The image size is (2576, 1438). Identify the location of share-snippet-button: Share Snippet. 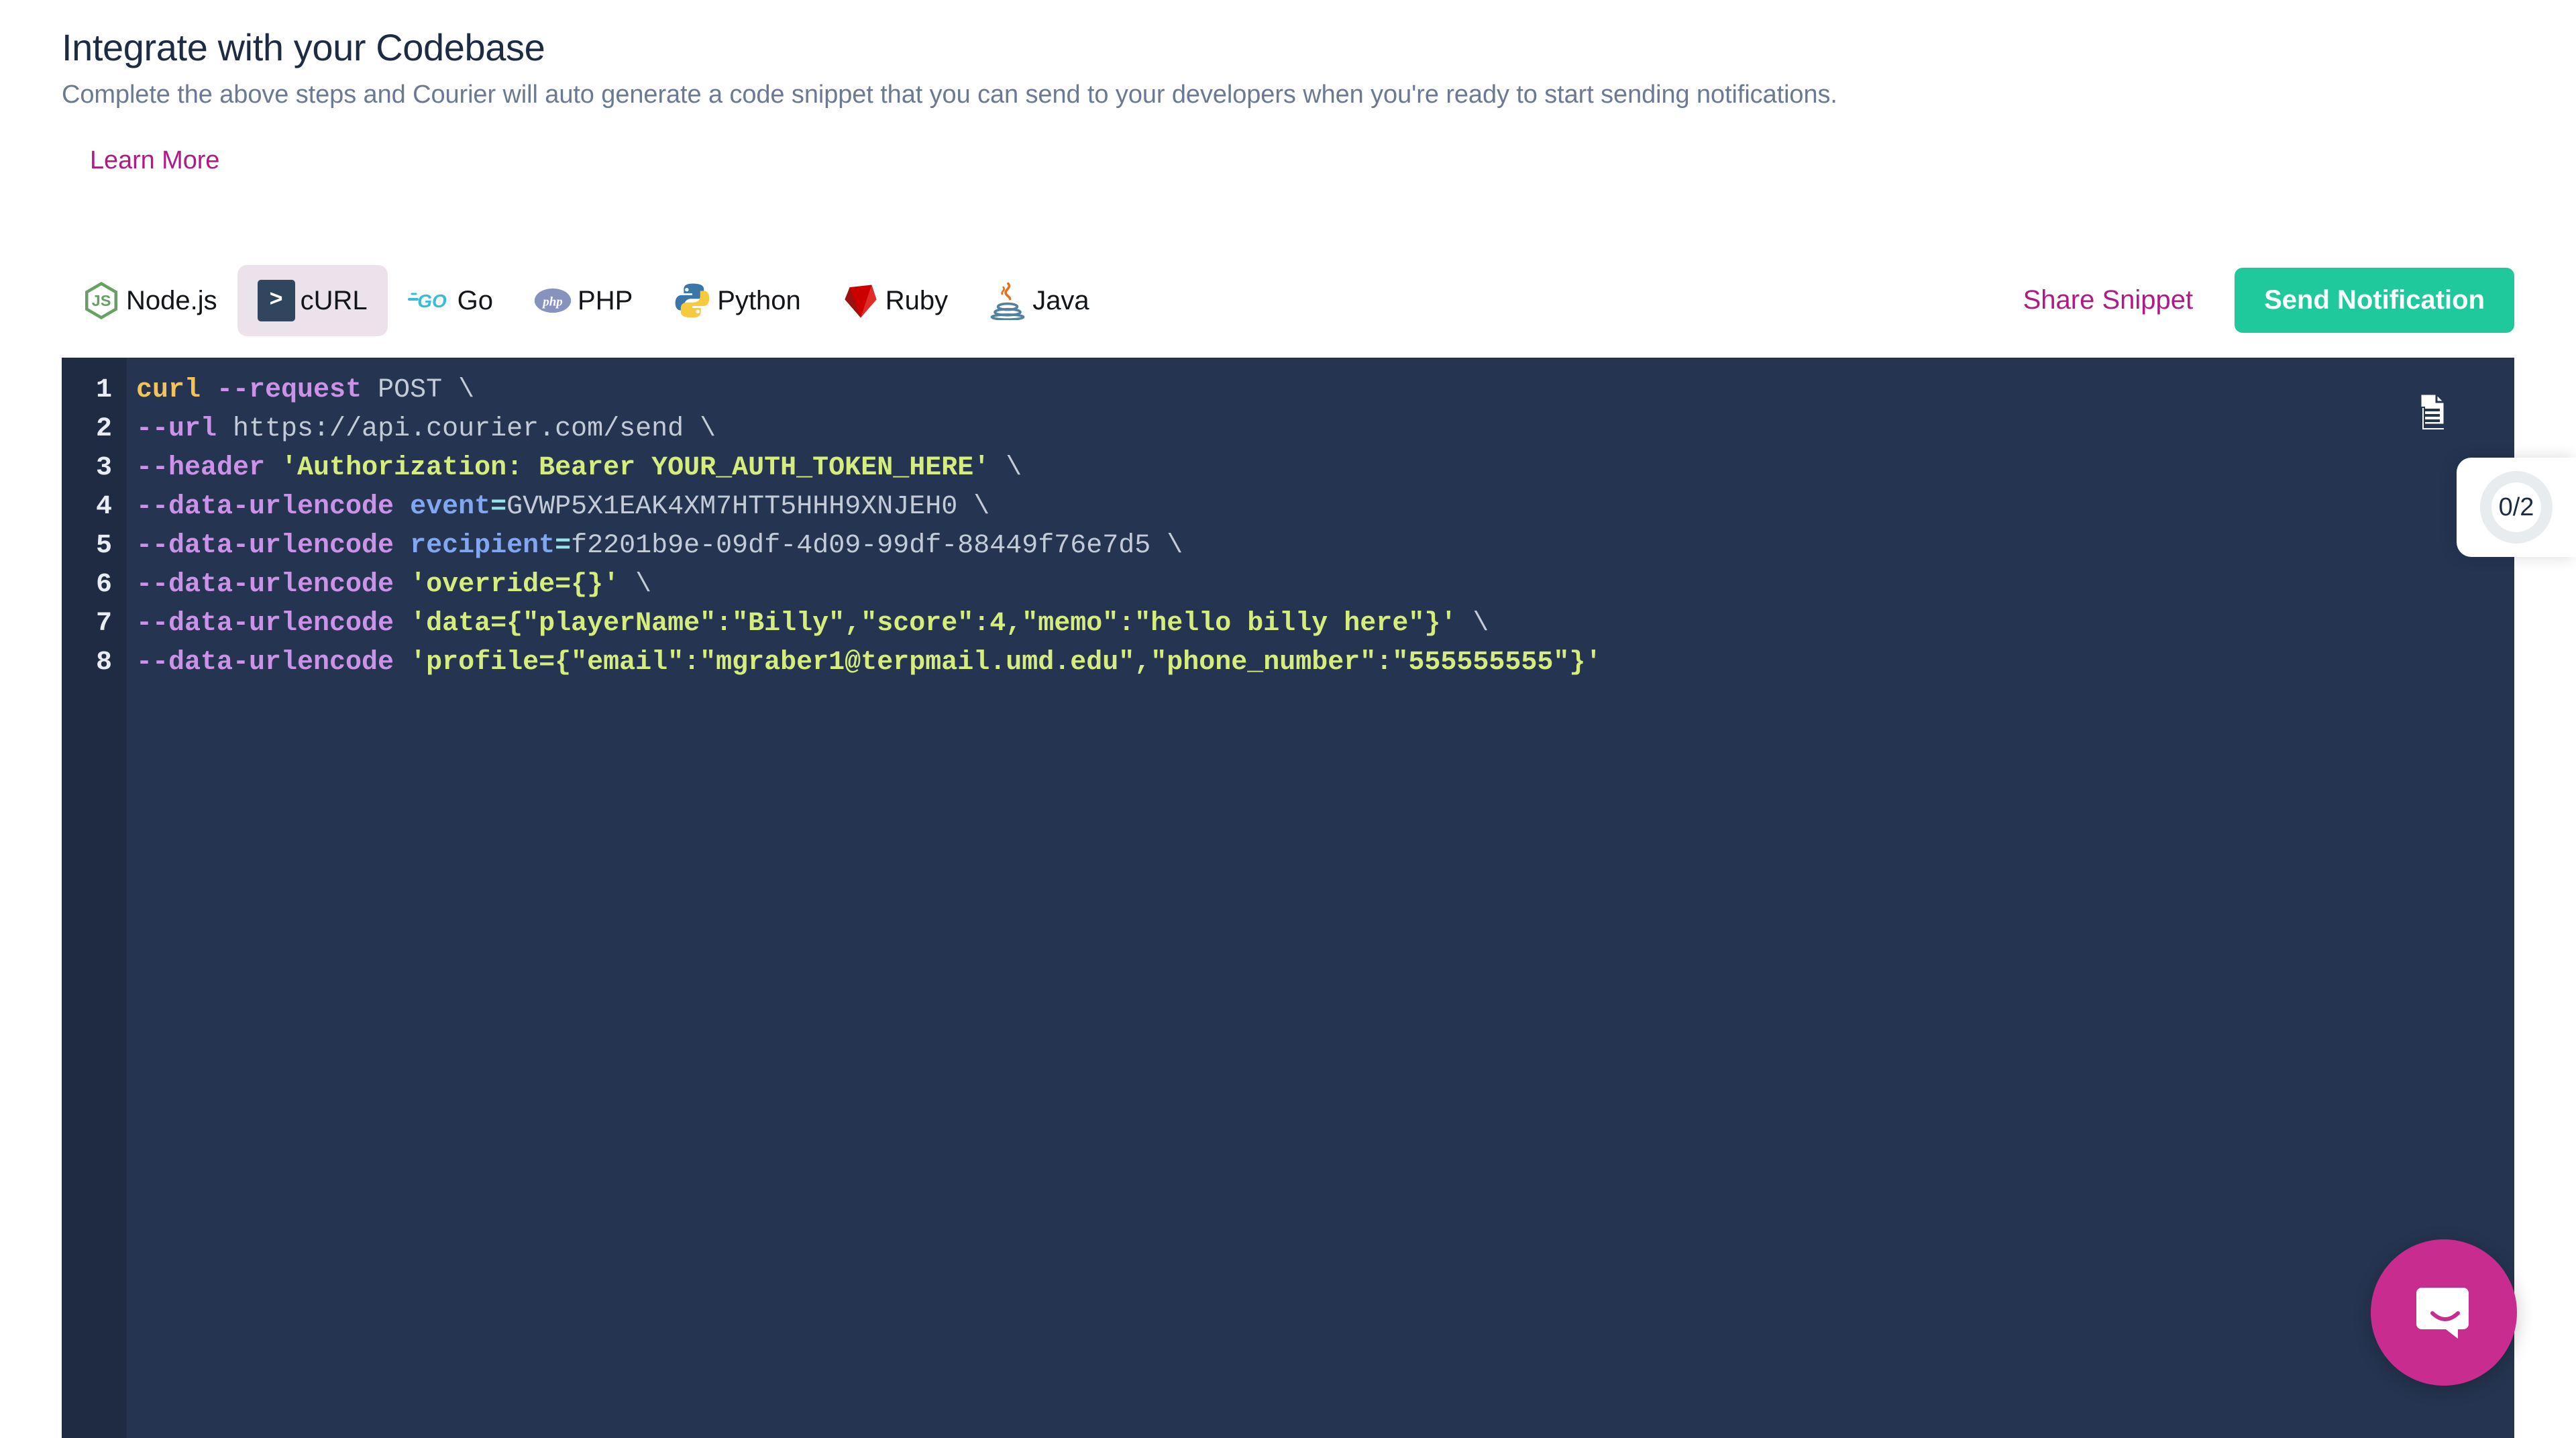
(2108, 300).